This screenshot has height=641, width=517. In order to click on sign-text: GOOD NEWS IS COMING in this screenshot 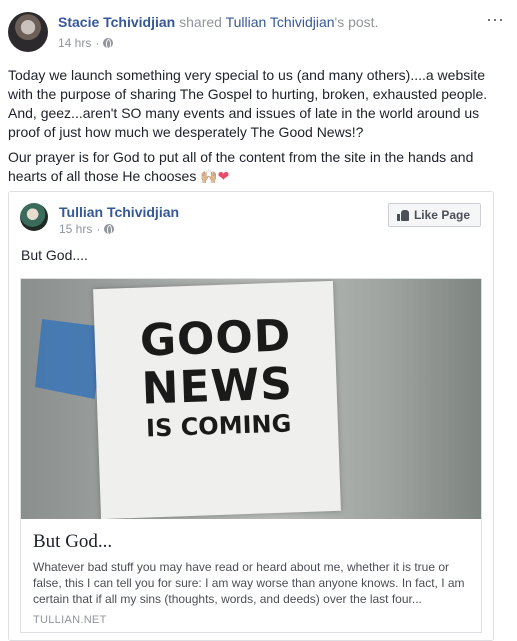, I will do `click(217, 377)`.